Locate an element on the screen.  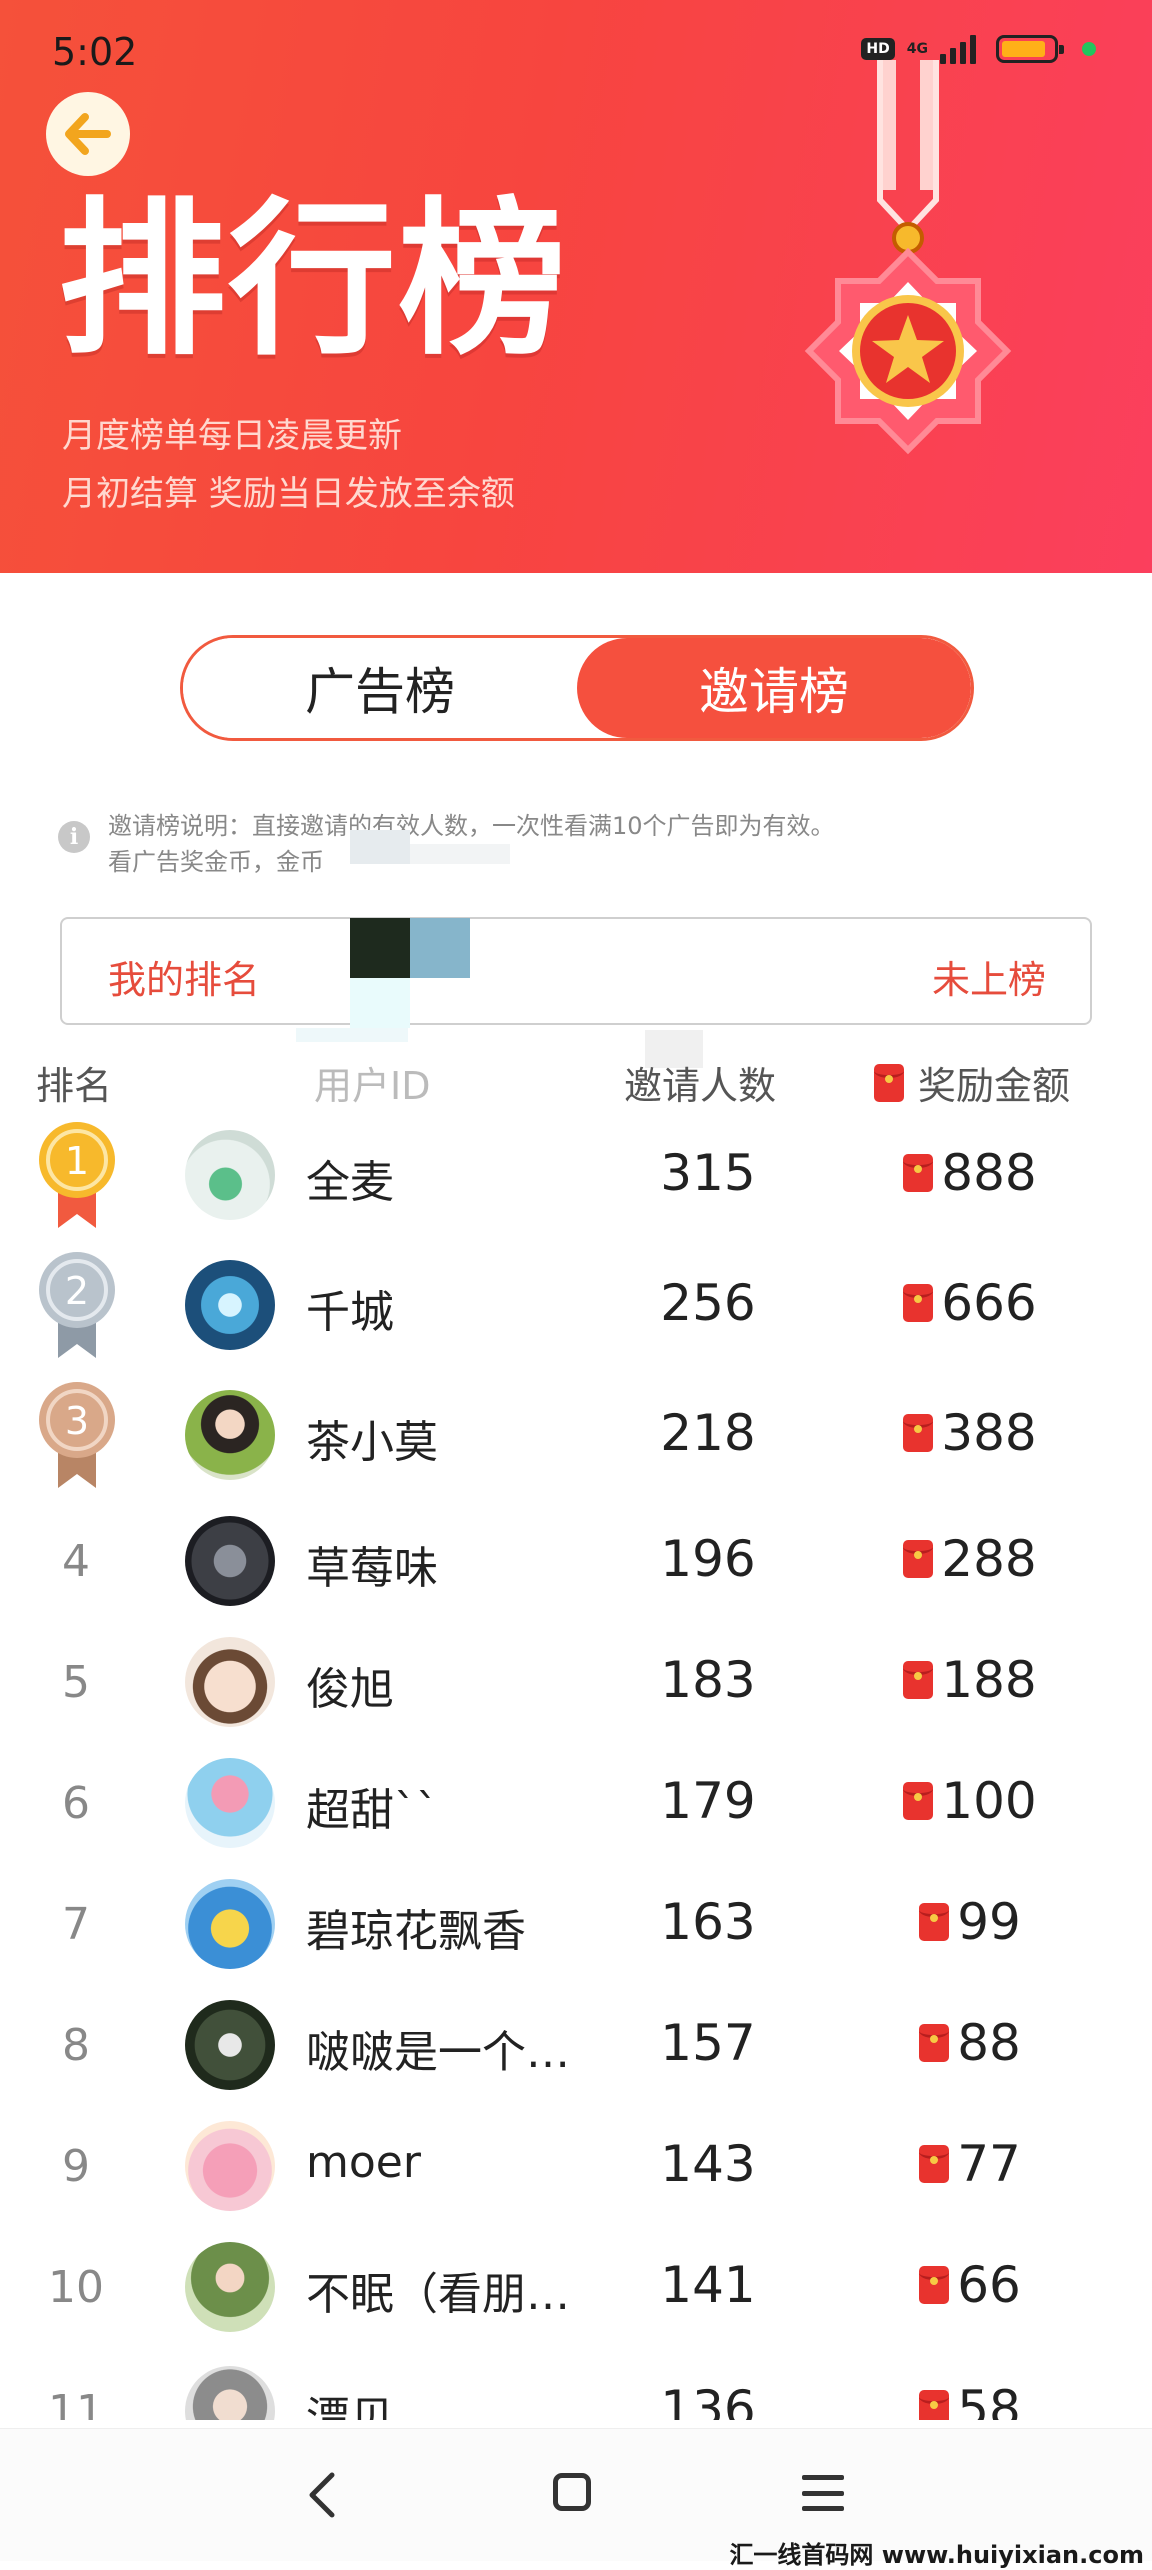
arrow-left-icon is located at coordinates (88, 134).